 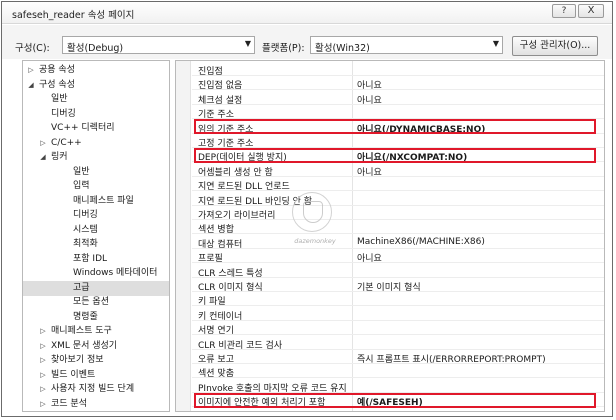 I want to click on tree-item: 입력, so click(x=96, y=186).